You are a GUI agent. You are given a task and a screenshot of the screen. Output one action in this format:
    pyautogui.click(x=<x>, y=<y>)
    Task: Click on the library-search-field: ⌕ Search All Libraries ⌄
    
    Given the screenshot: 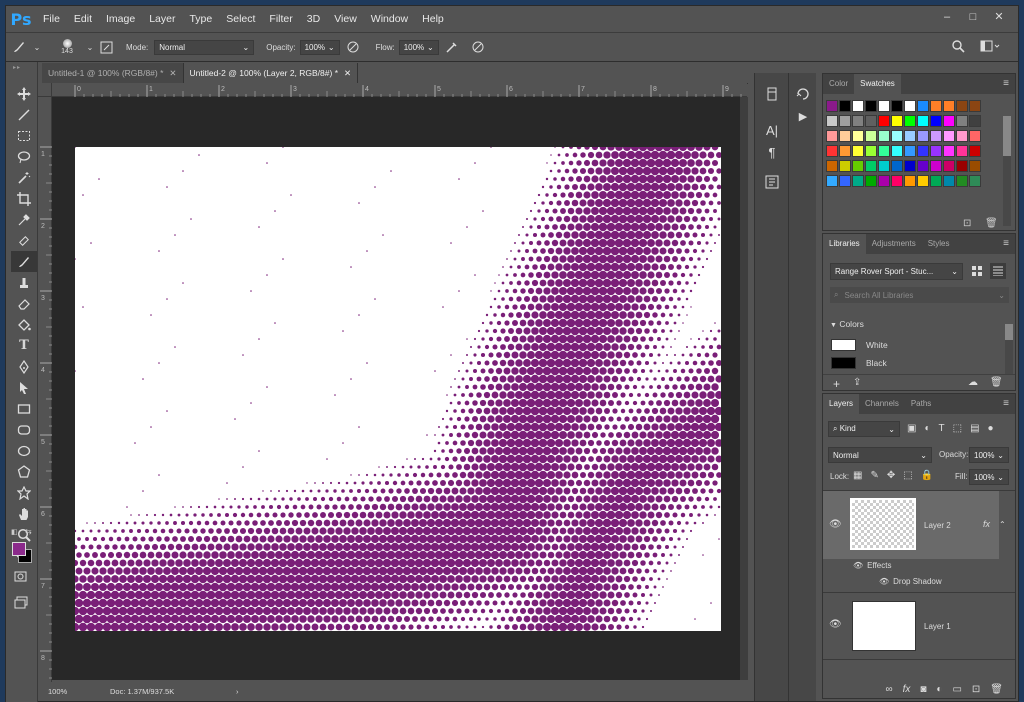 What is the action you would take?
    pyautogui.click(x=919, y=295)
    